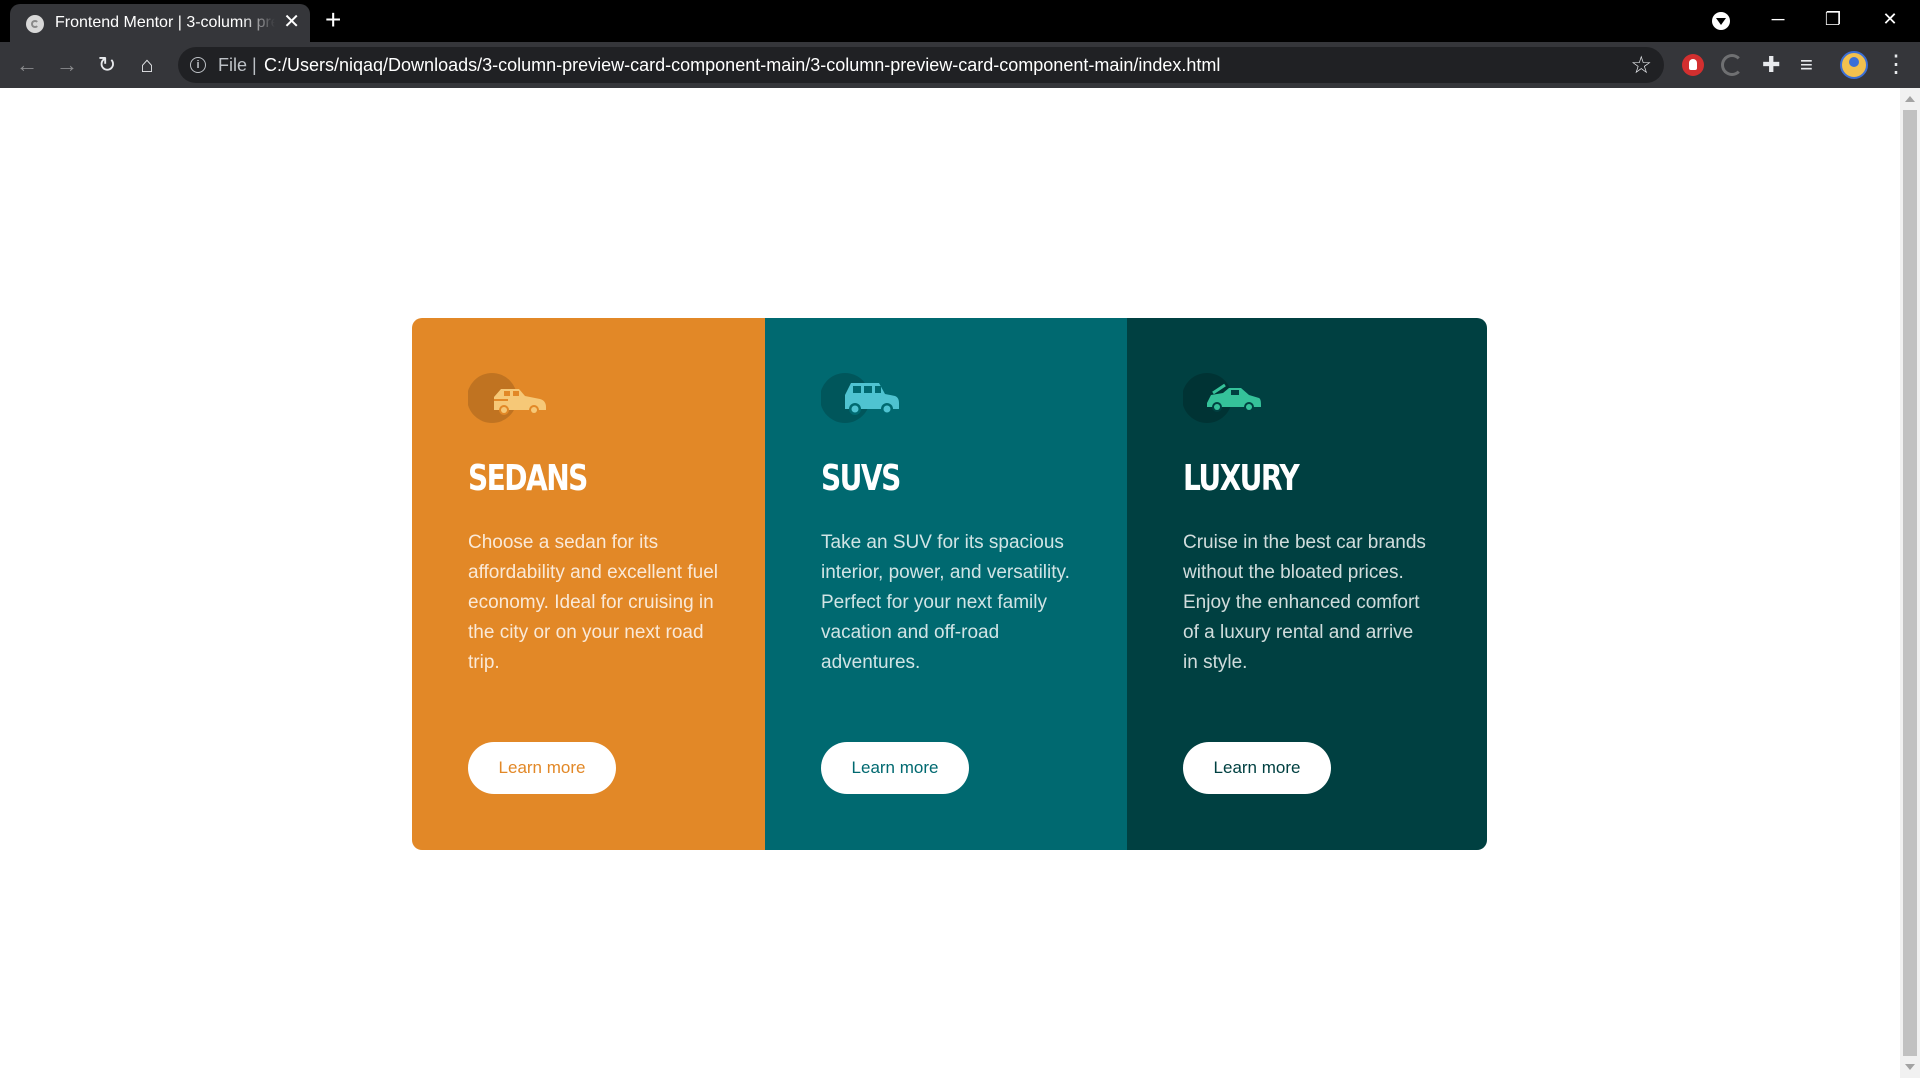 The width and height of the screenshot is (1920, 1078). I want to click on minimize-icon: ─, so click(1778, 19).